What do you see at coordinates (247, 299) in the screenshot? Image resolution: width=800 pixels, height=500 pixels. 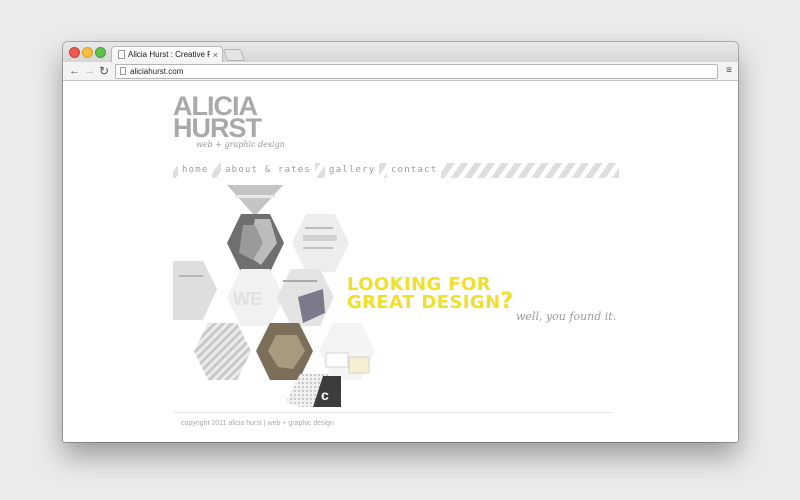 I see `portfolio-thumbnail: WE` at bounding box center [247, 299].